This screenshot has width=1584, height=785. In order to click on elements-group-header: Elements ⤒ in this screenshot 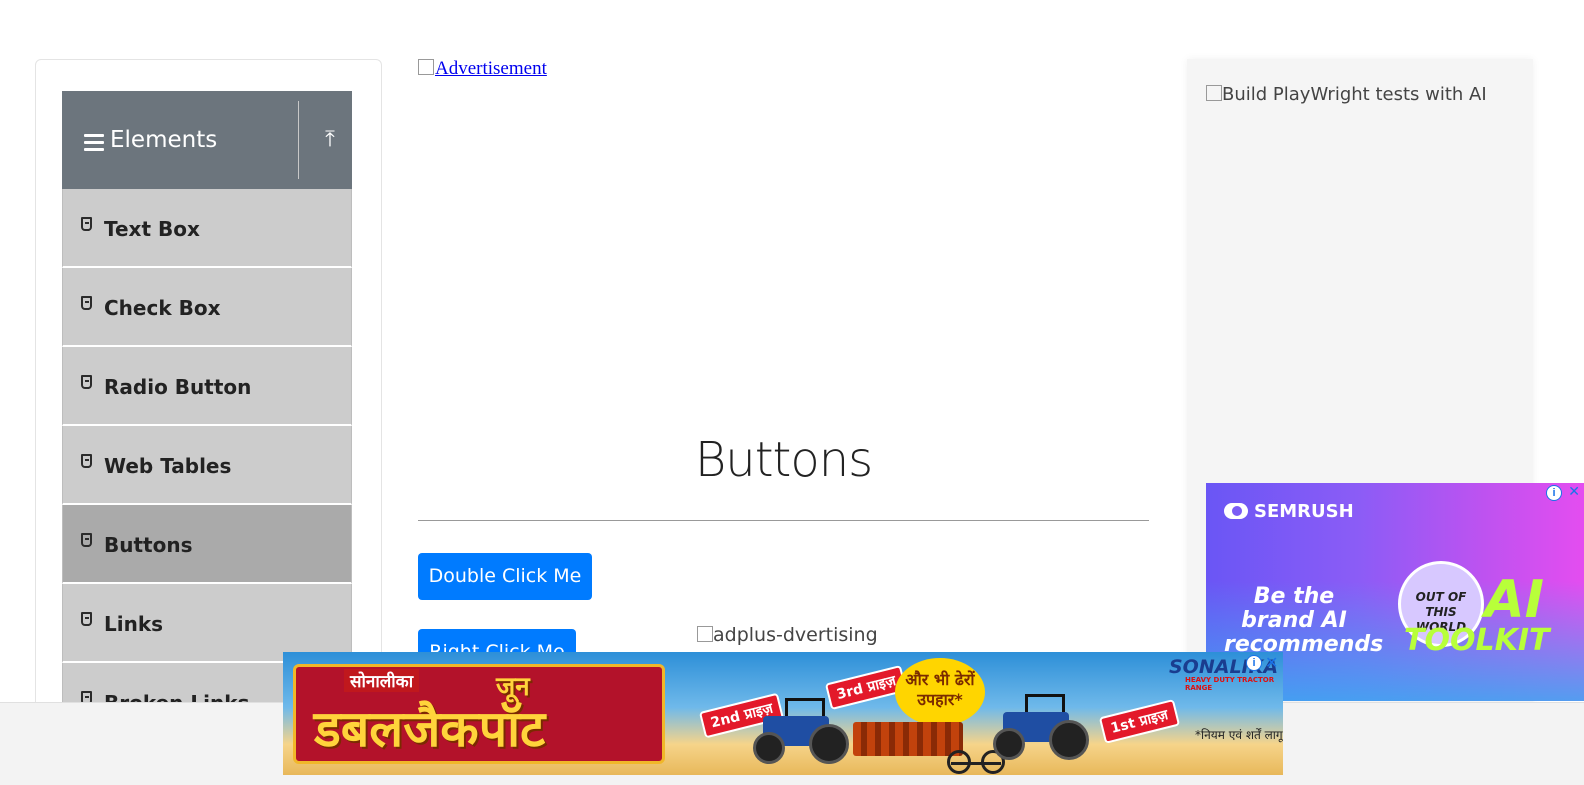, I will do `click(207, 140)`.